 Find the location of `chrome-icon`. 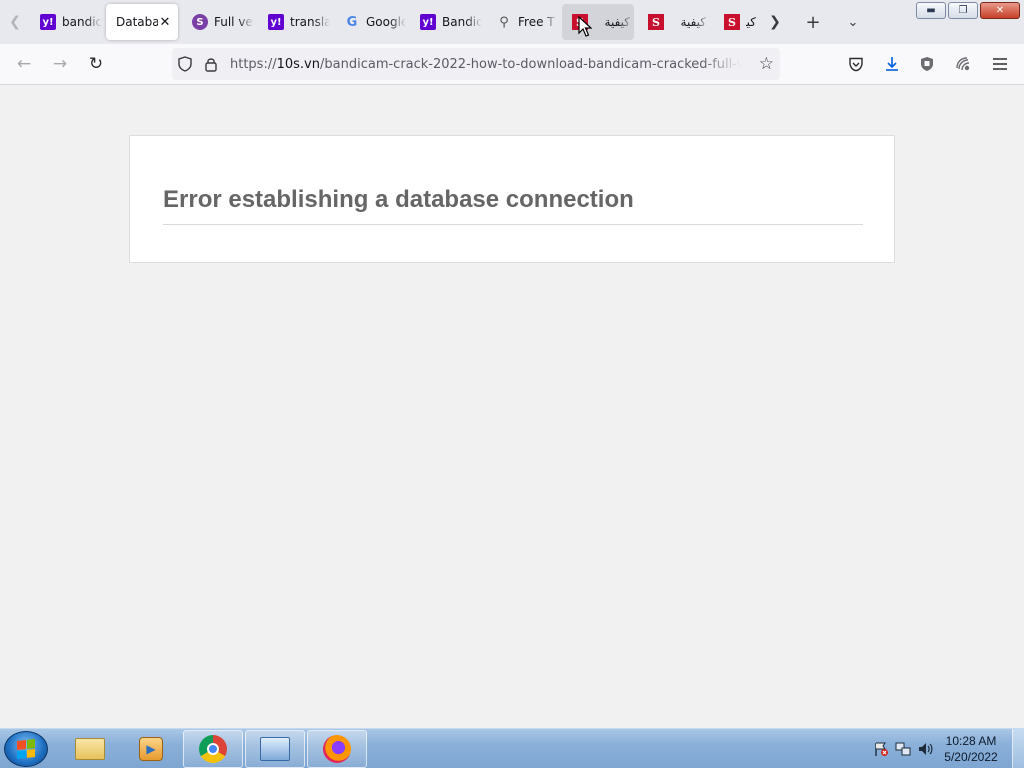

chrome-icon is located at coordinates (213, 749).